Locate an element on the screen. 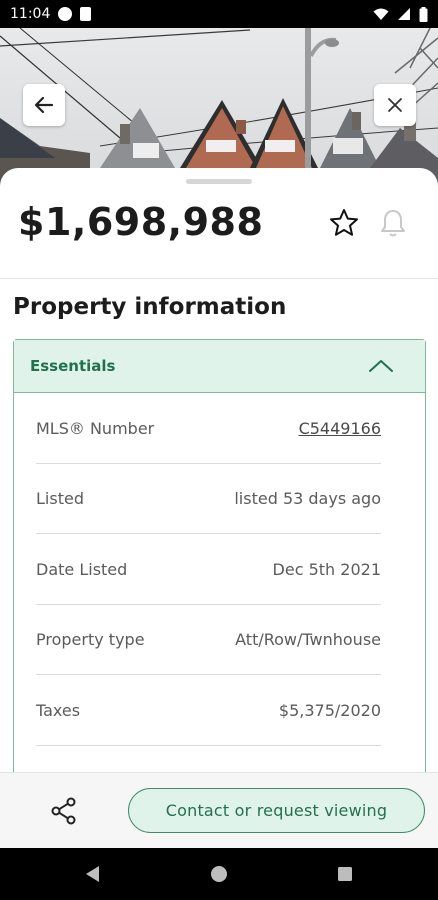 The image size is (438, 900). back-button is located at coordinates (44, 105).